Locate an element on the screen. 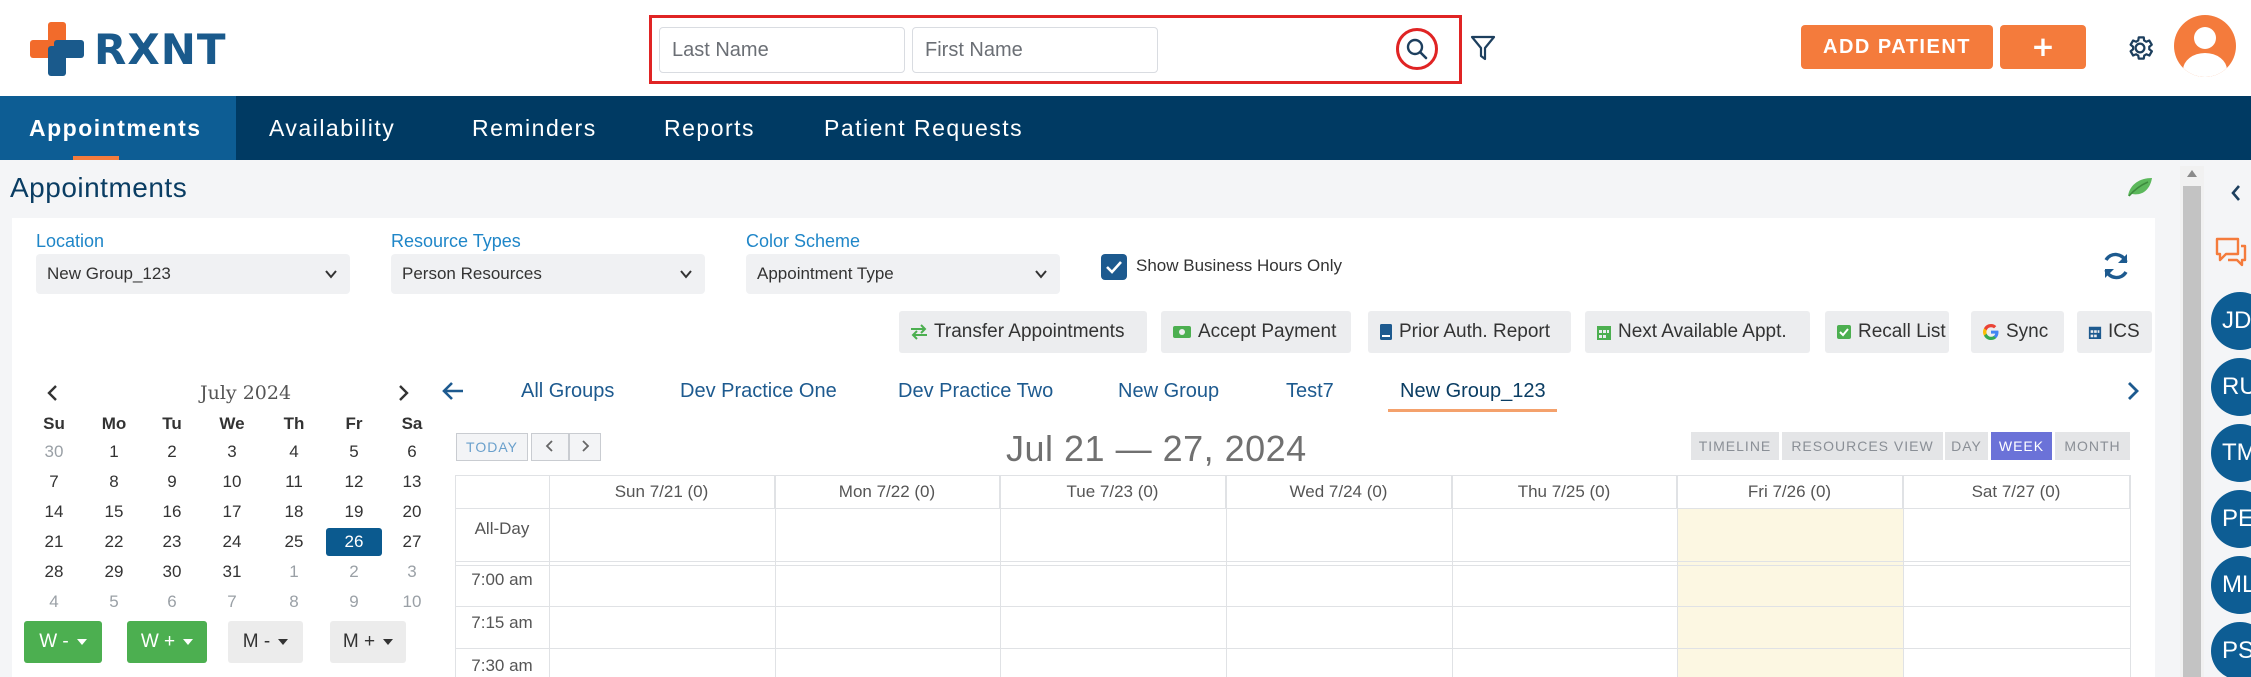 Image resolution: width=2251 pixels, height=677 pixels. ics-button: ICS is located at coordinates (2114, 332).